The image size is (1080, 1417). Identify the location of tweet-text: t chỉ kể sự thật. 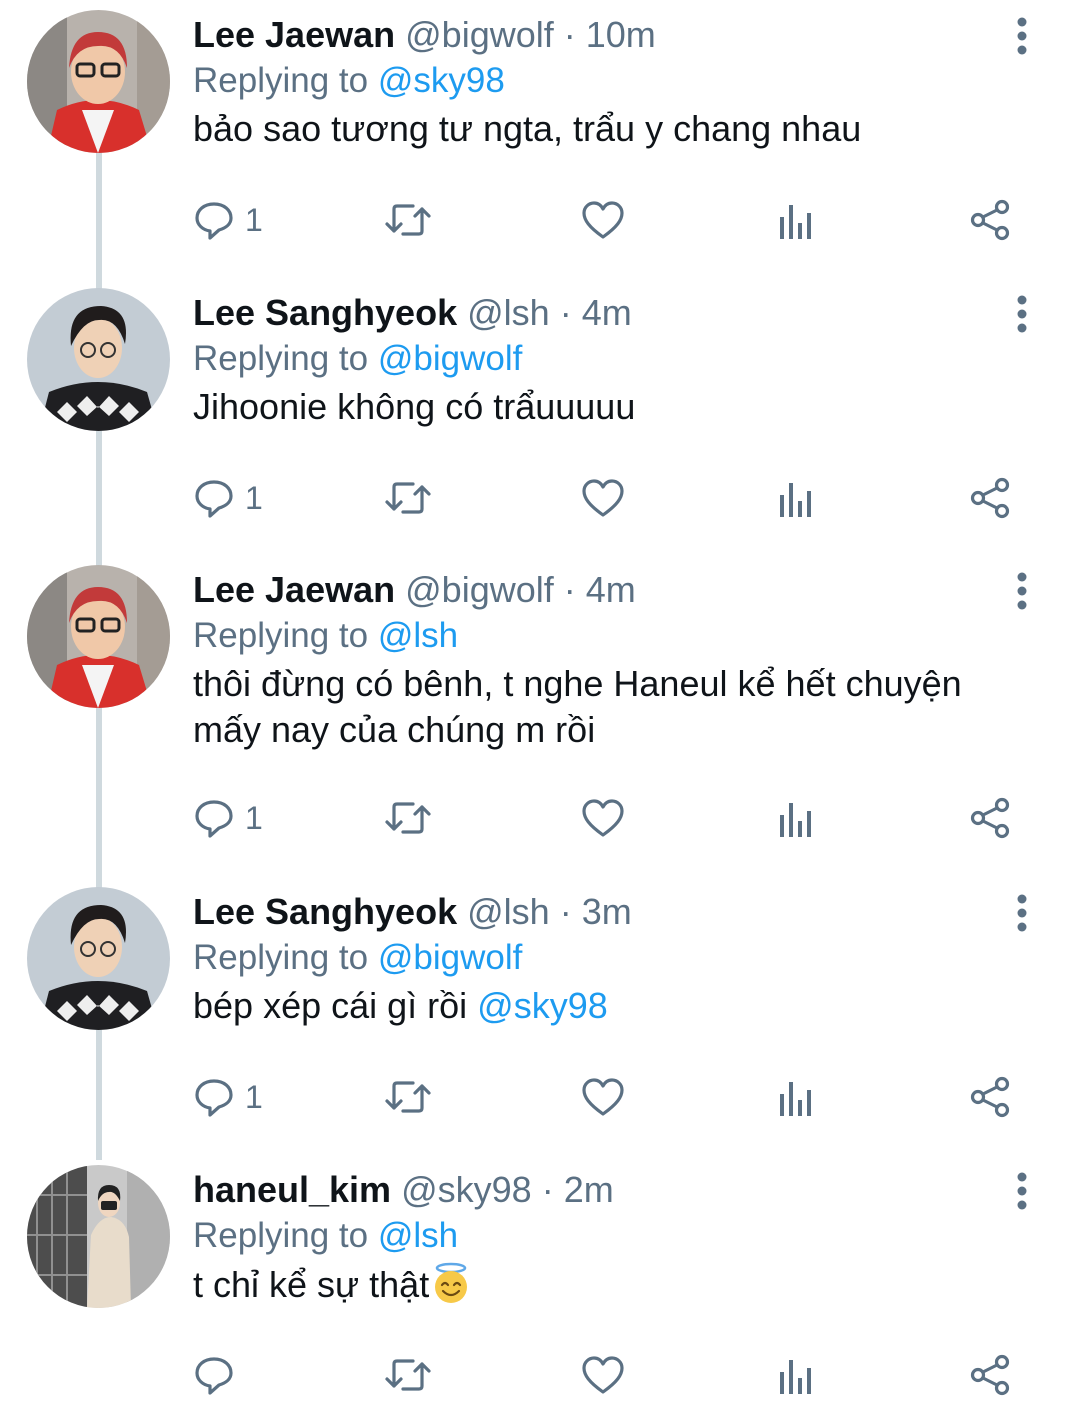
(613, 1284).